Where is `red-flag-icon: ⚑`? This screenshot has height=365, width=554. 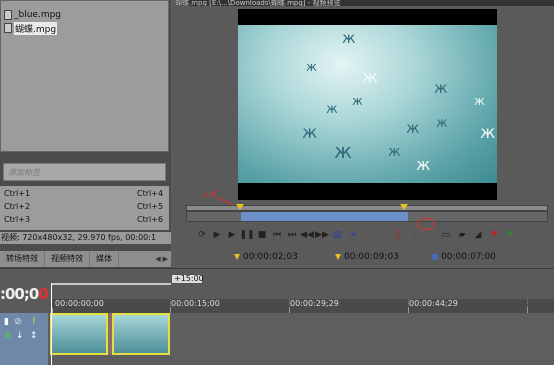
red-flag-icon: ⚑ is located at coordinates (494, 235).